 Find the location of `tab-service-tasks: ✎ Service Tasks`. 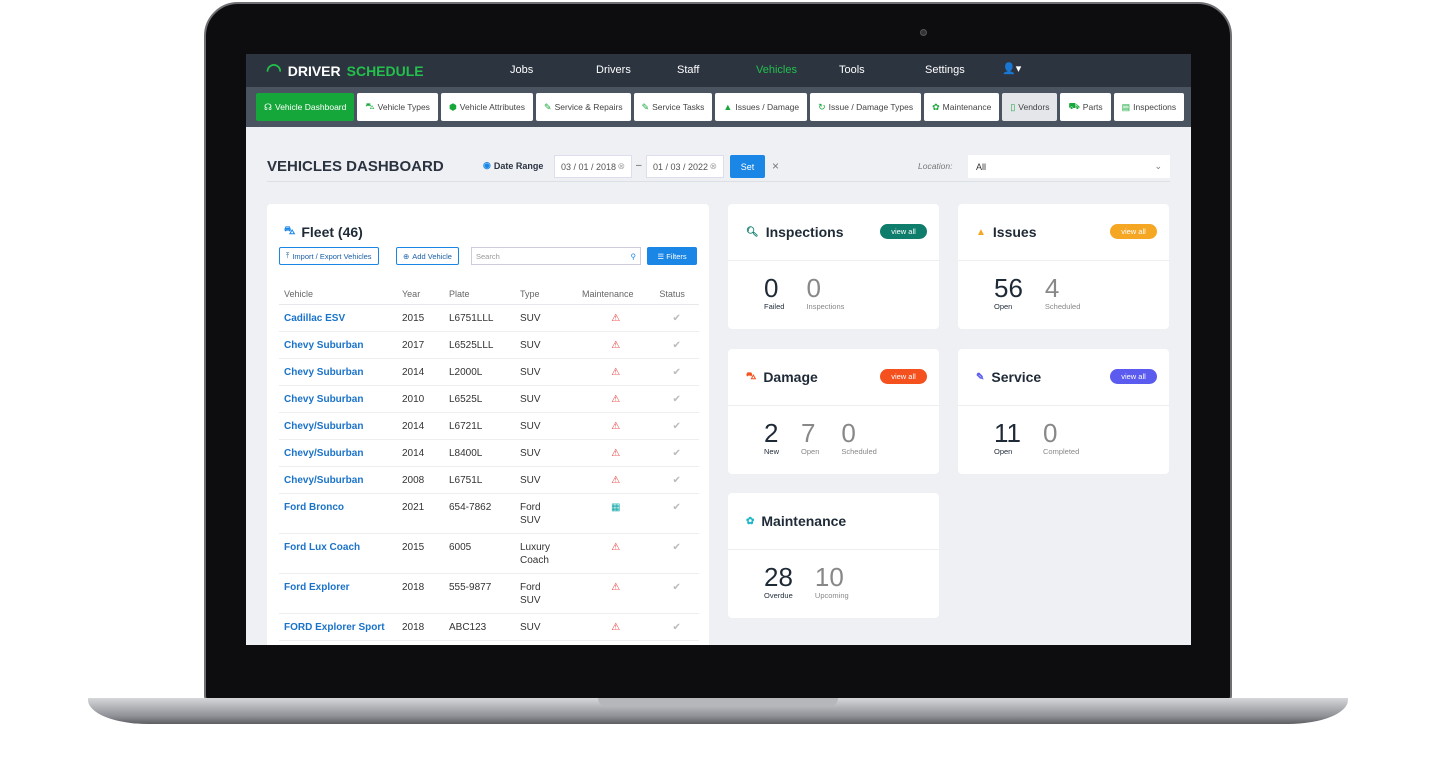

tab-service-tasks: ✎ Service Tasks is located at coordinates (673, 107).